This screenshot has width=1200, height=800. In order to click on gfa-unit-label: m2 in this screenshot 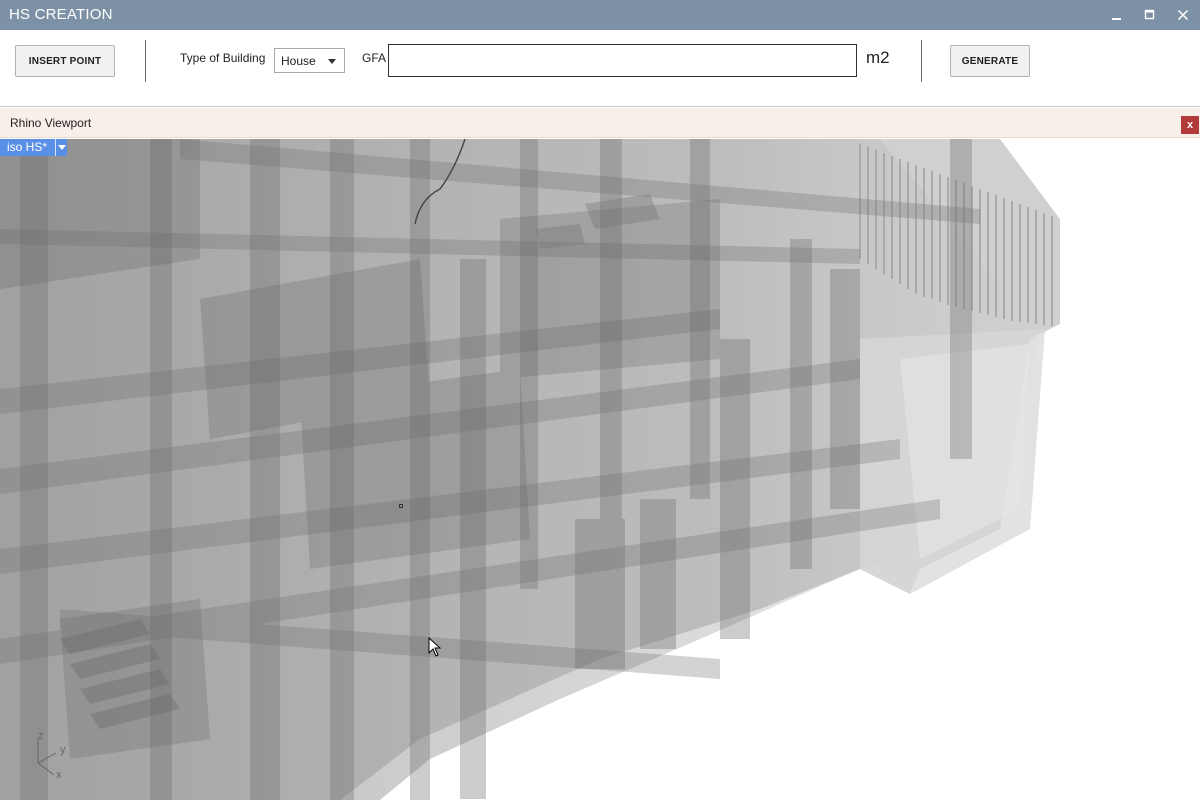, I will do `click(878, 57)`.